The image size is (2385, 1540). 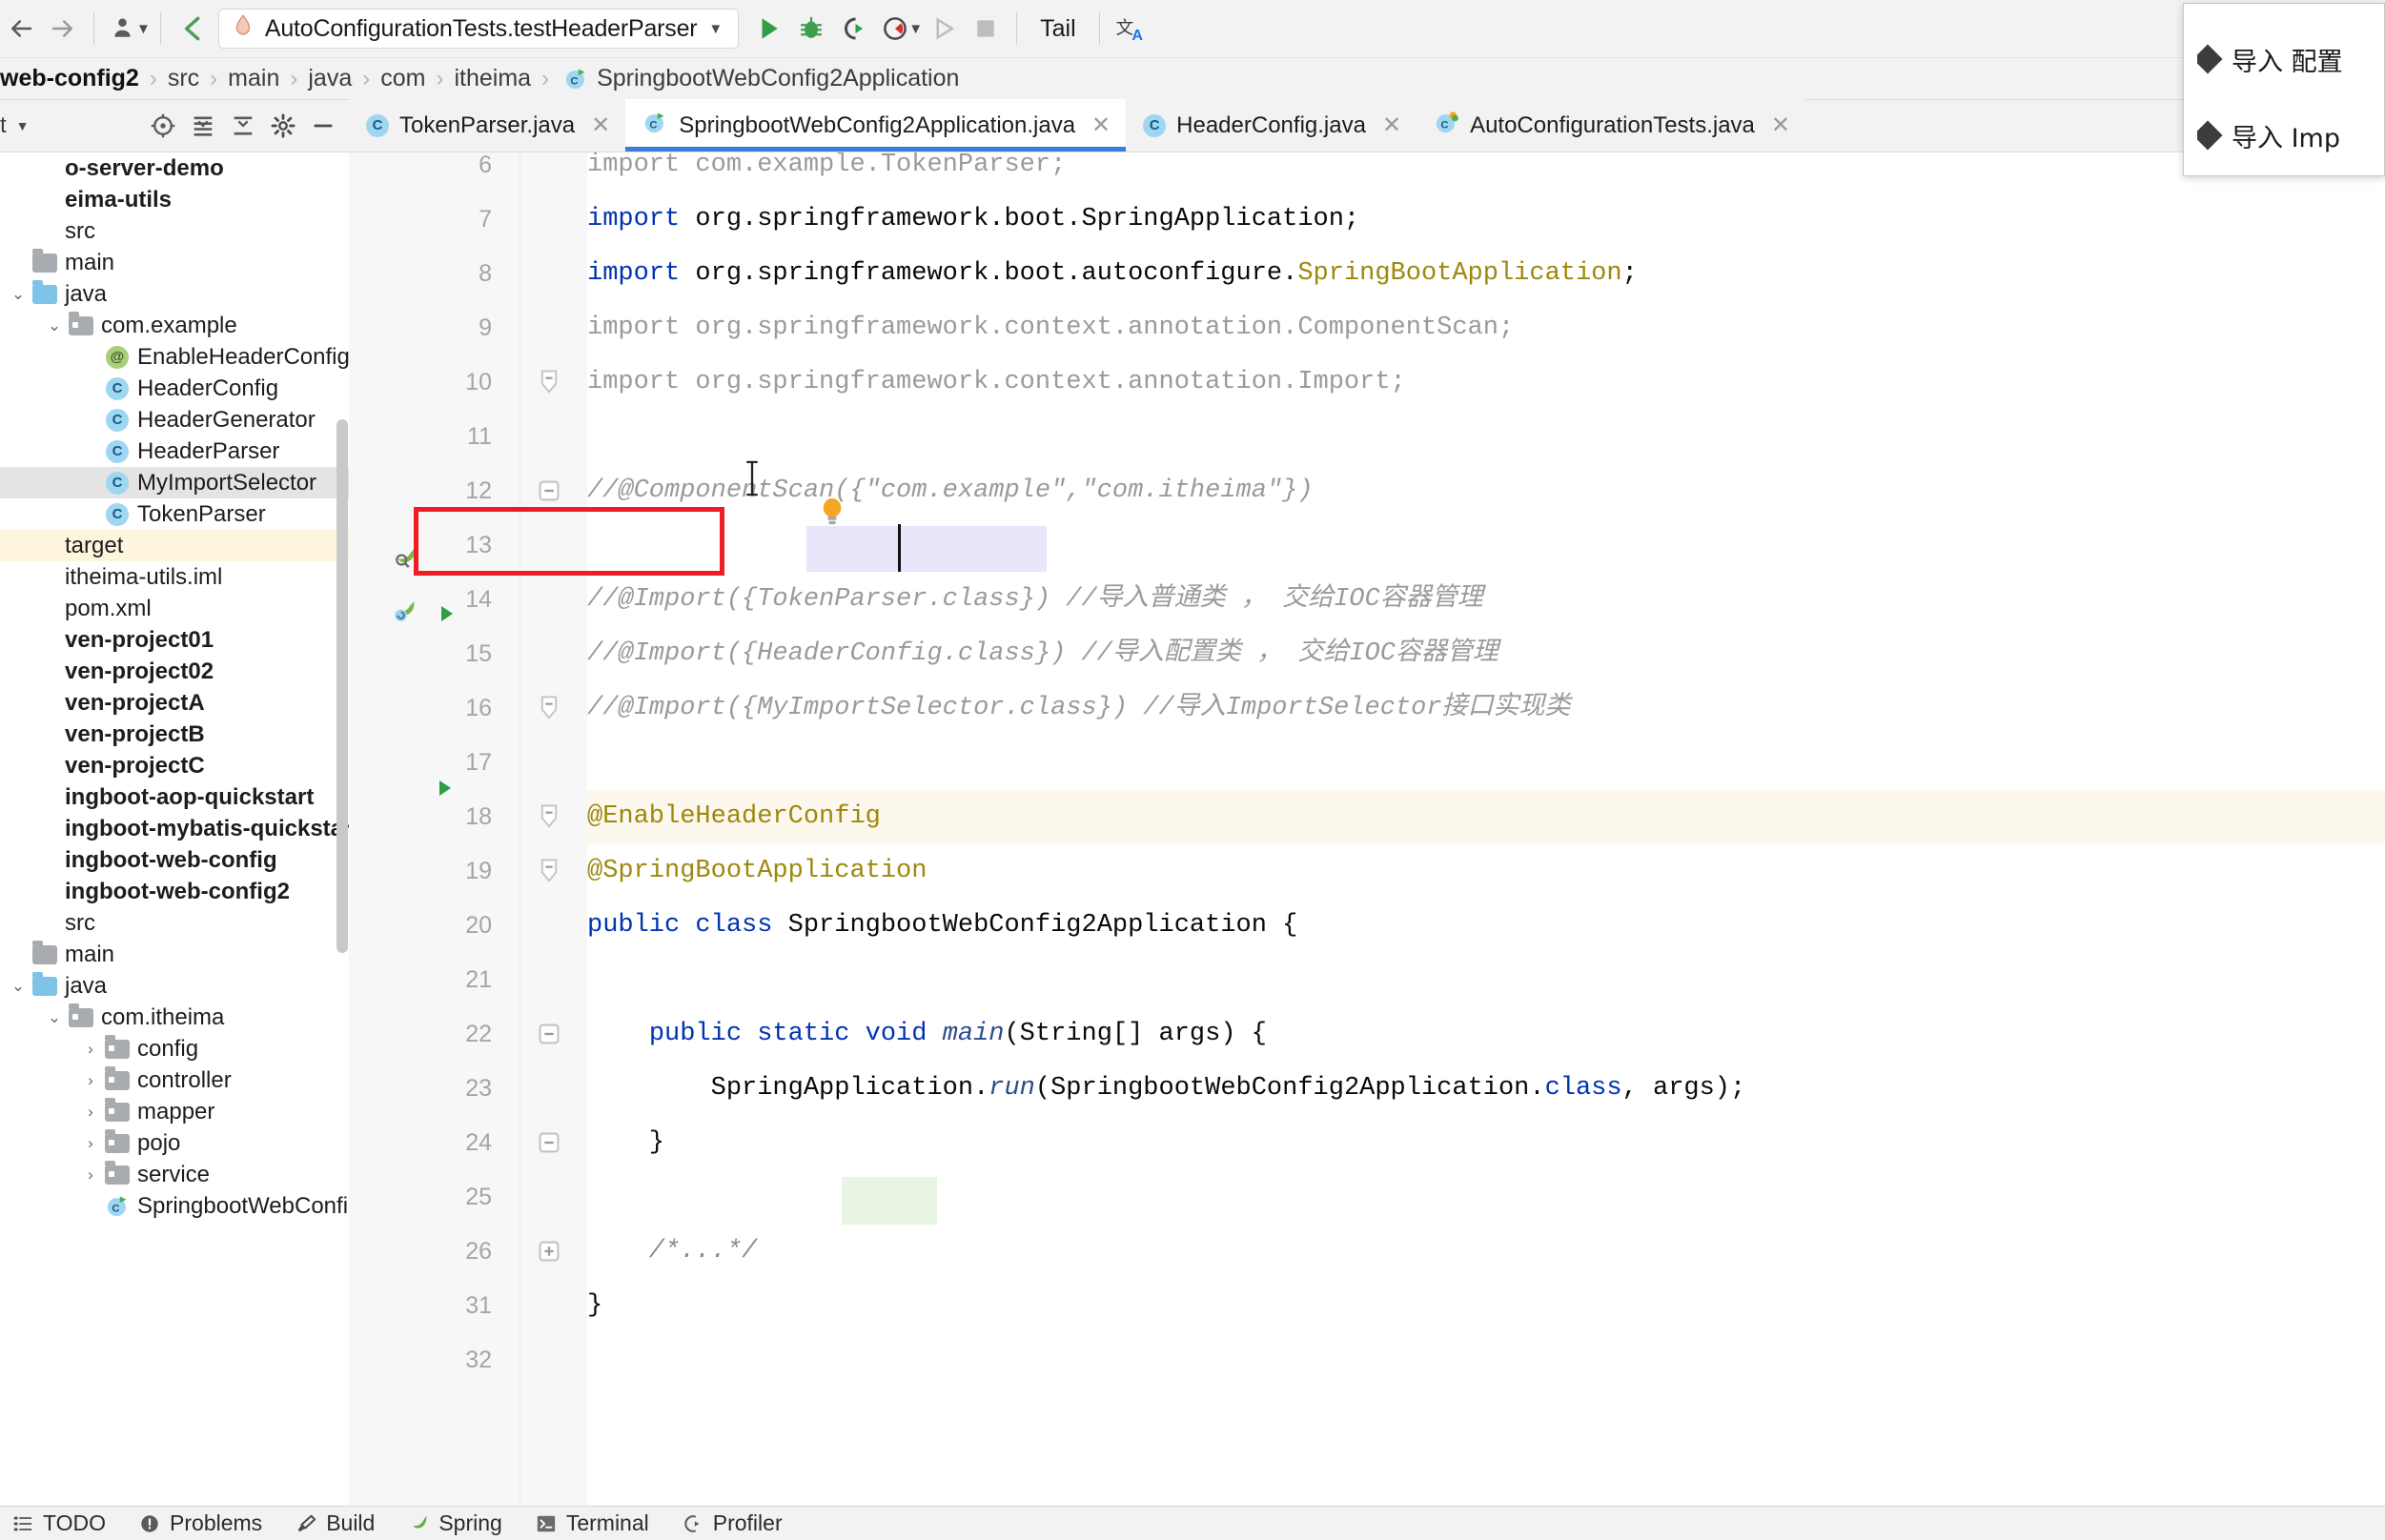 I want to click on tree-item-eima-utils: eima-utils, so click(x=174, y=199).